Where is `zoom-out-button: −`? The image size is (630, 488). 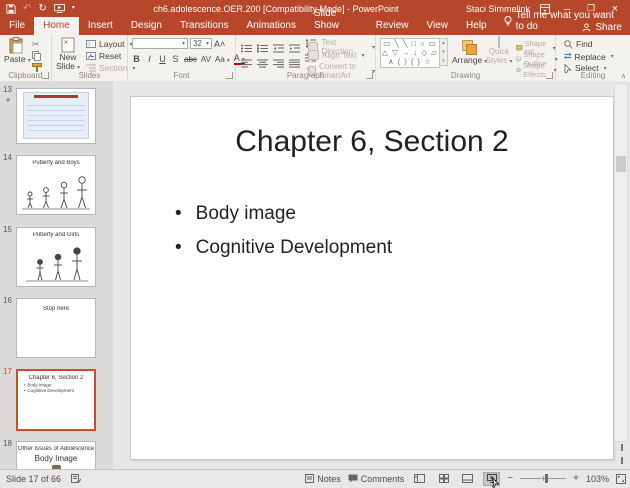
zoom-out-button: − is located at coordinates (510, 478).